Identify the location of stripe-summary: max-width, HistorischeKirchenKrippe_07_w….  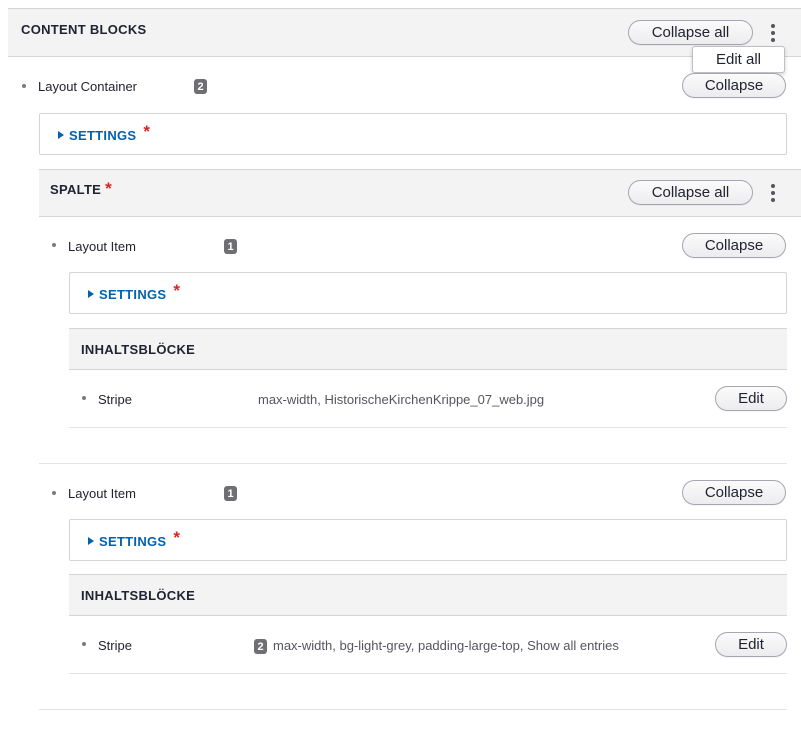
(401, 399).